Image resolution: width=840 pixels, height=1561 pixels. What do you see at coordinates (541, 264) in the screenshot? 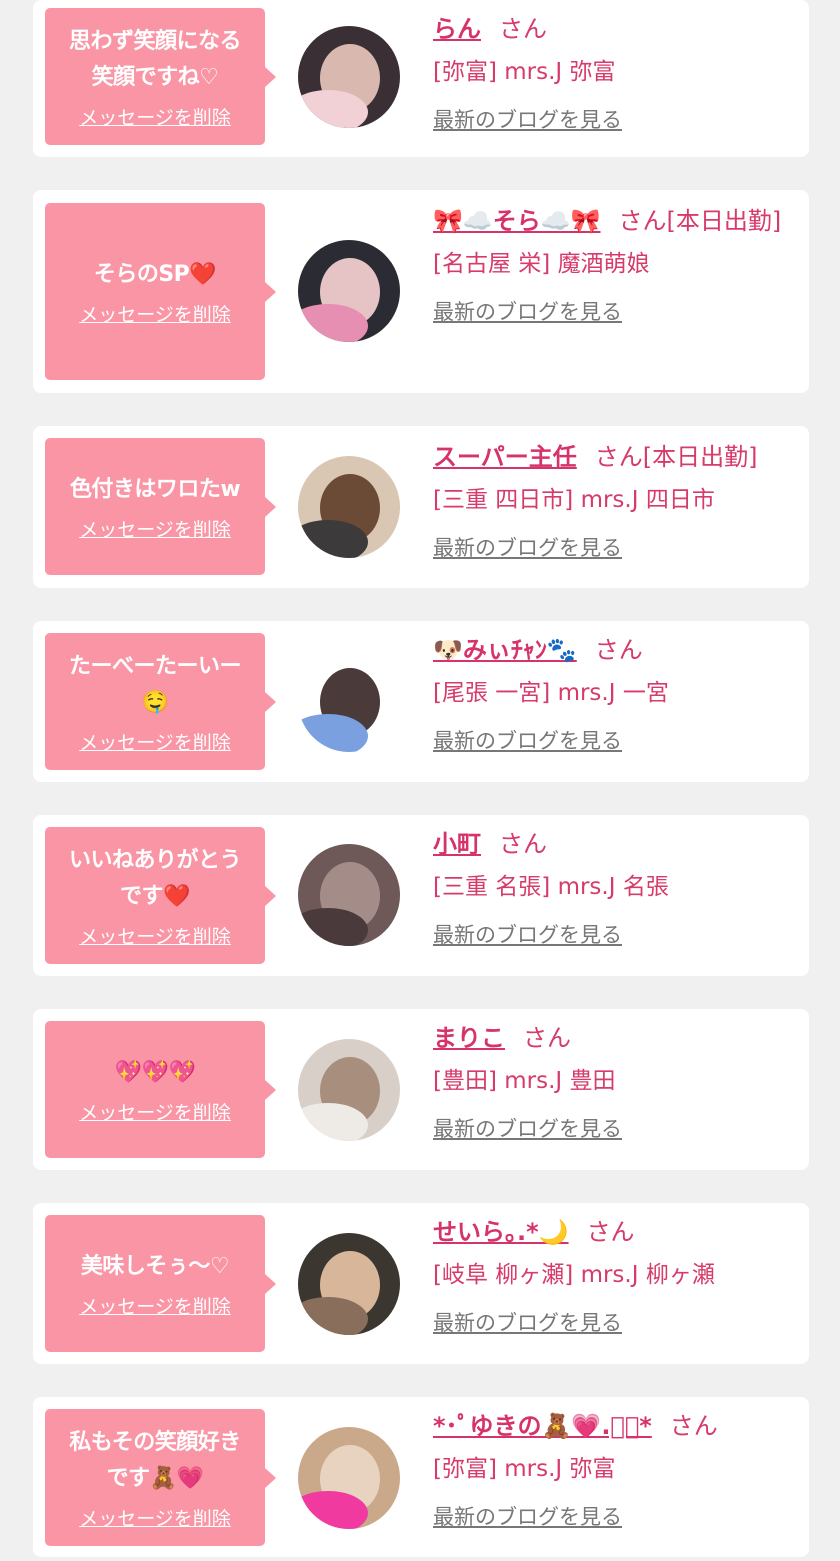
I see `shop-label: [名古屋 栄] 魔酒萌娘` at bounding box center [541, 264].